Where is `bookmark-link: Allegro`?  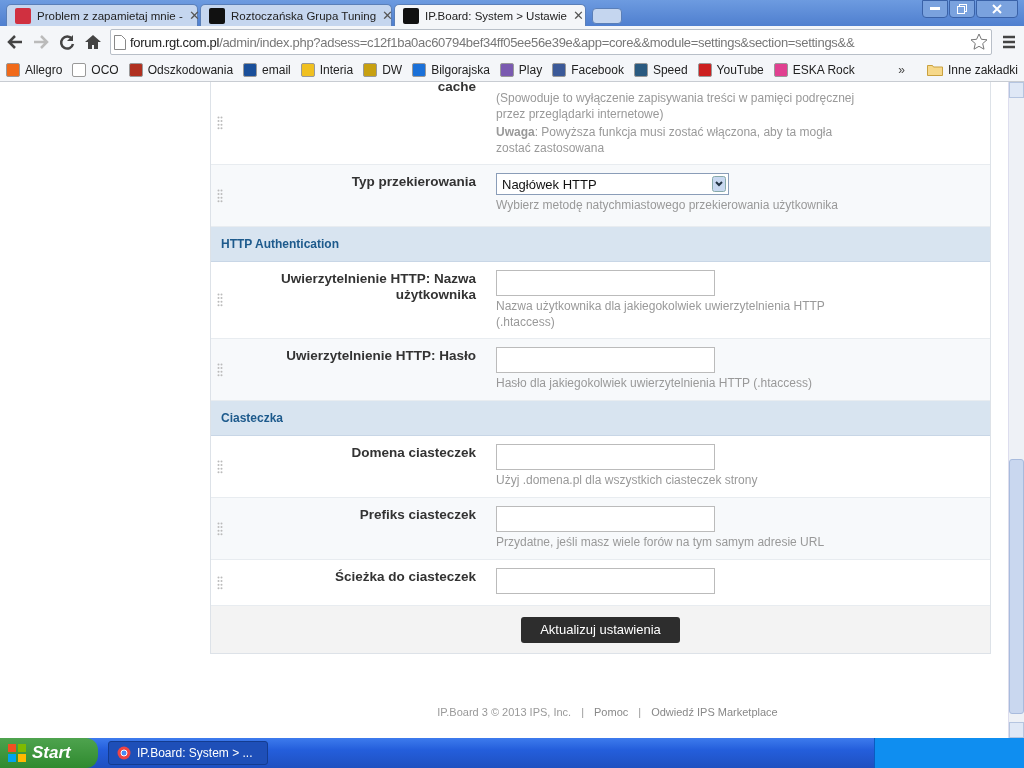 bookmark-link: Allegro is located at coordinates (34, 69).